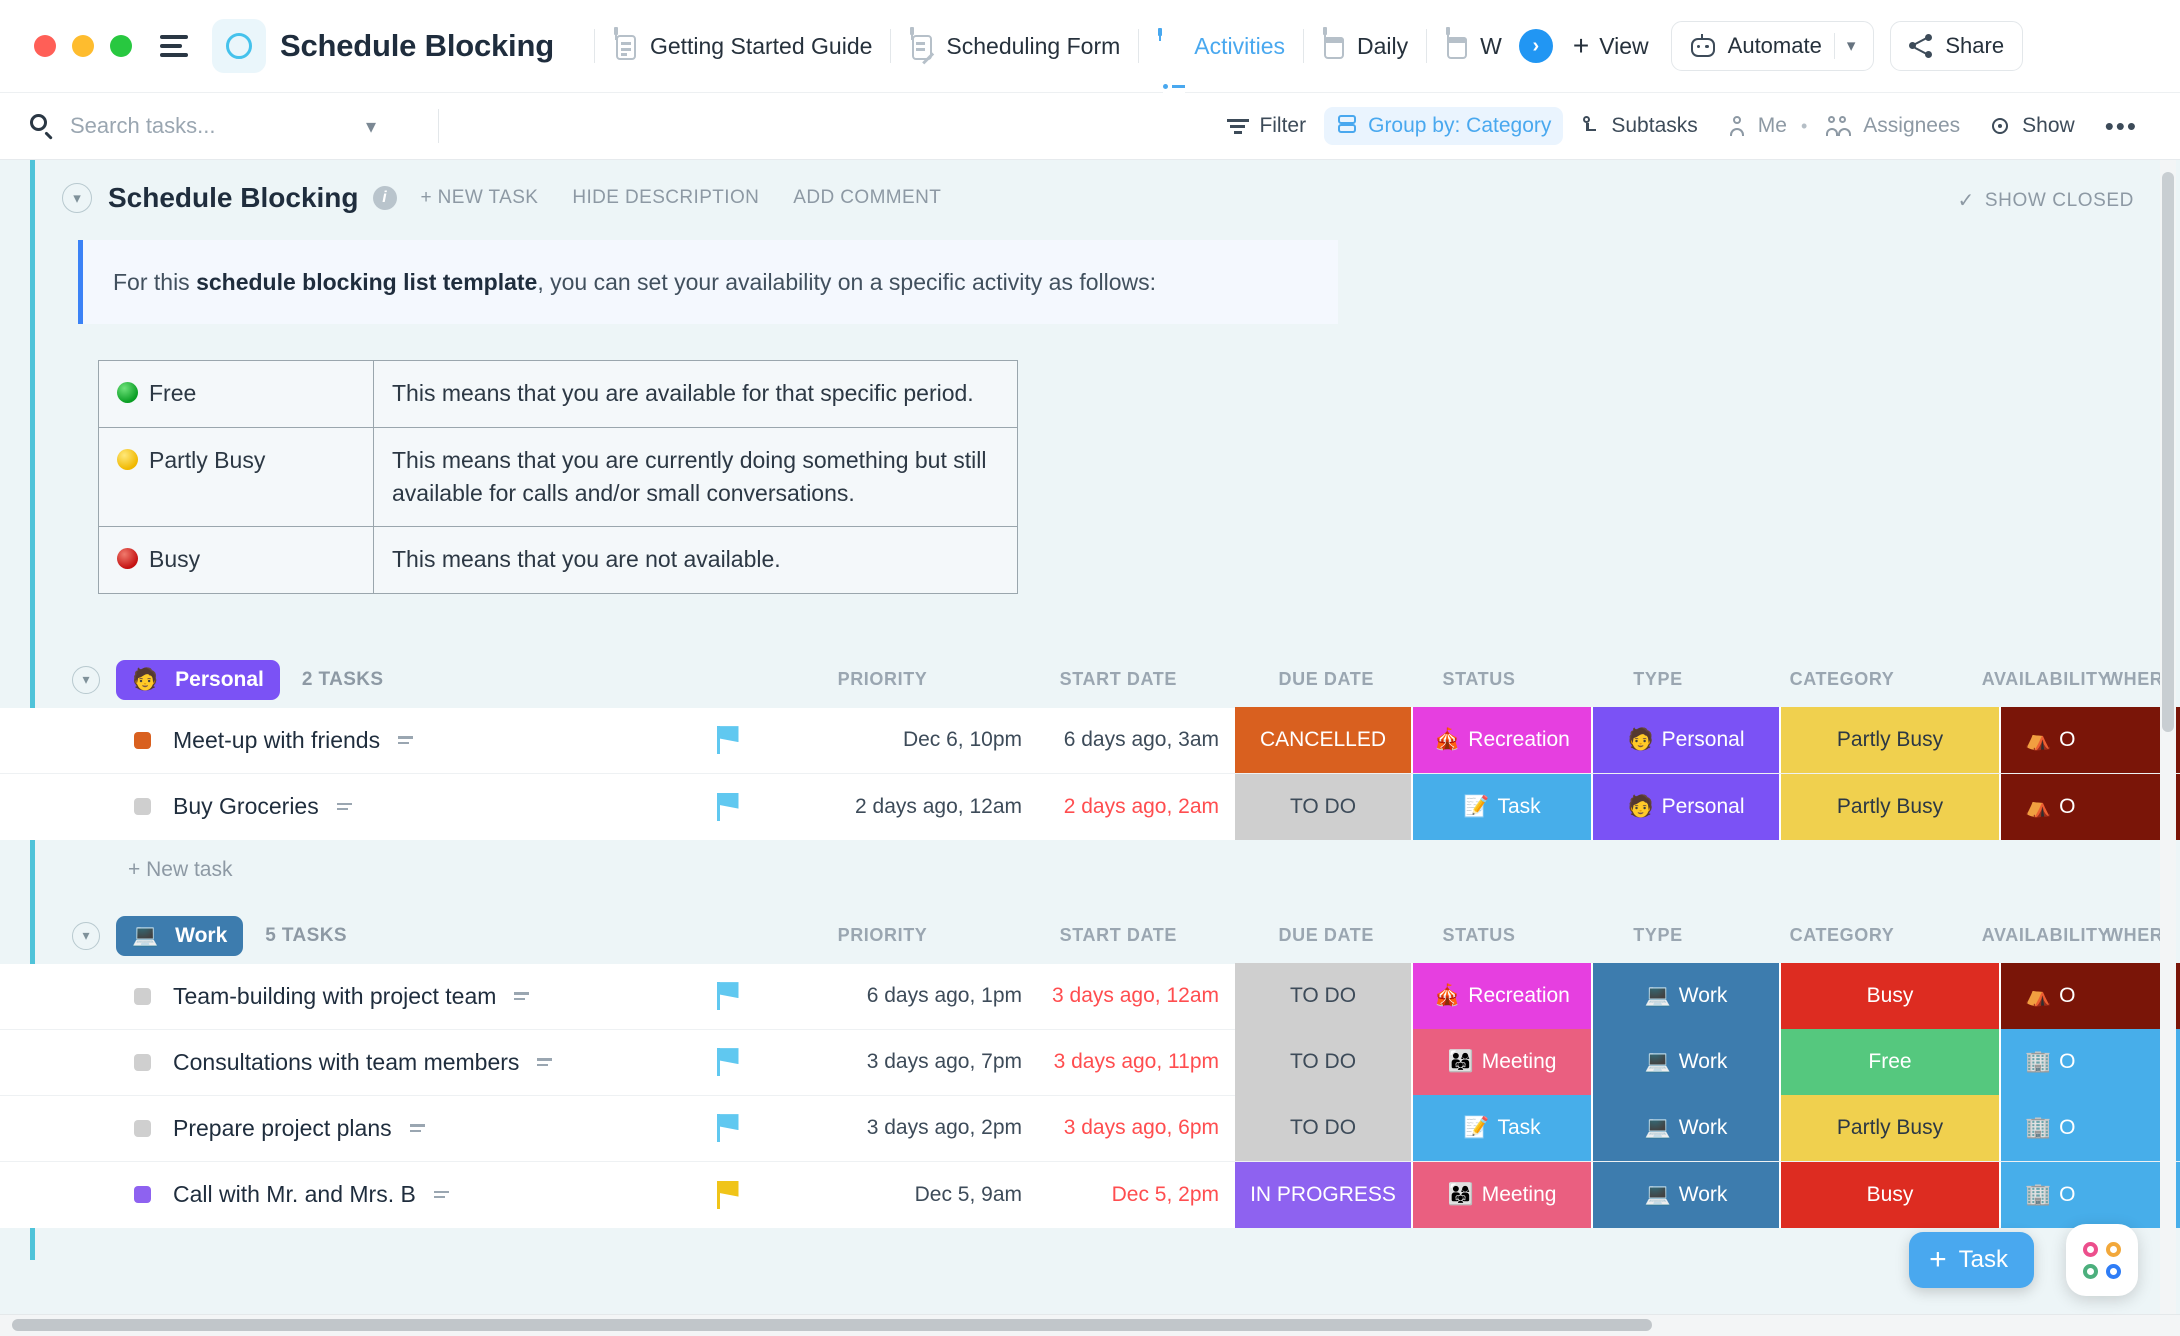 The image size is (2180, 1336). I want to click on close-window-button, so click(45, 46).